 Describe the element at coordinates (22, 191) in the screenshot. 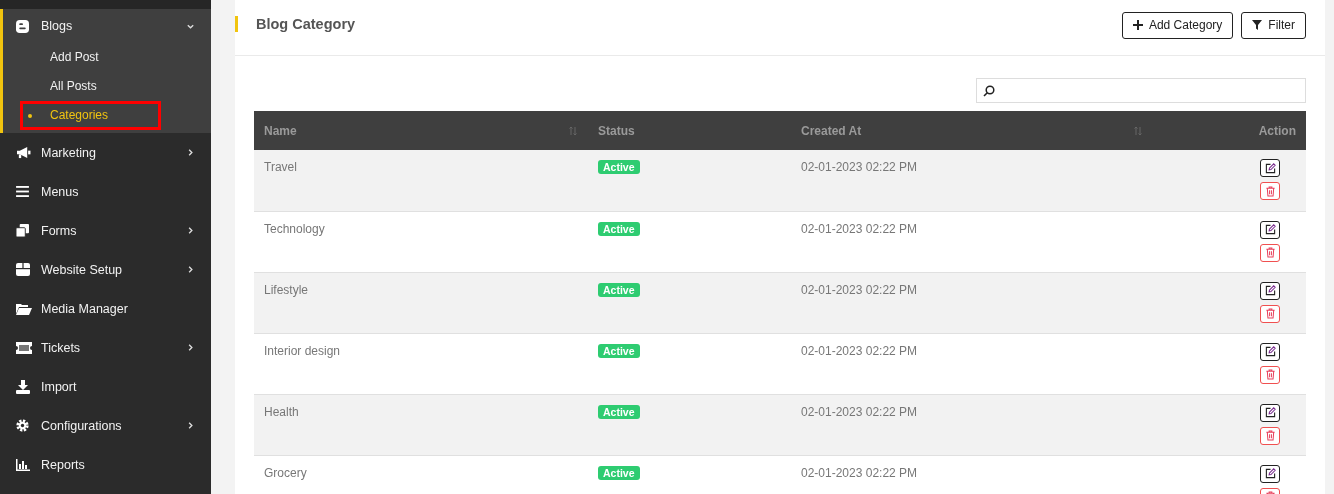

I see `menu-icon` at that location.